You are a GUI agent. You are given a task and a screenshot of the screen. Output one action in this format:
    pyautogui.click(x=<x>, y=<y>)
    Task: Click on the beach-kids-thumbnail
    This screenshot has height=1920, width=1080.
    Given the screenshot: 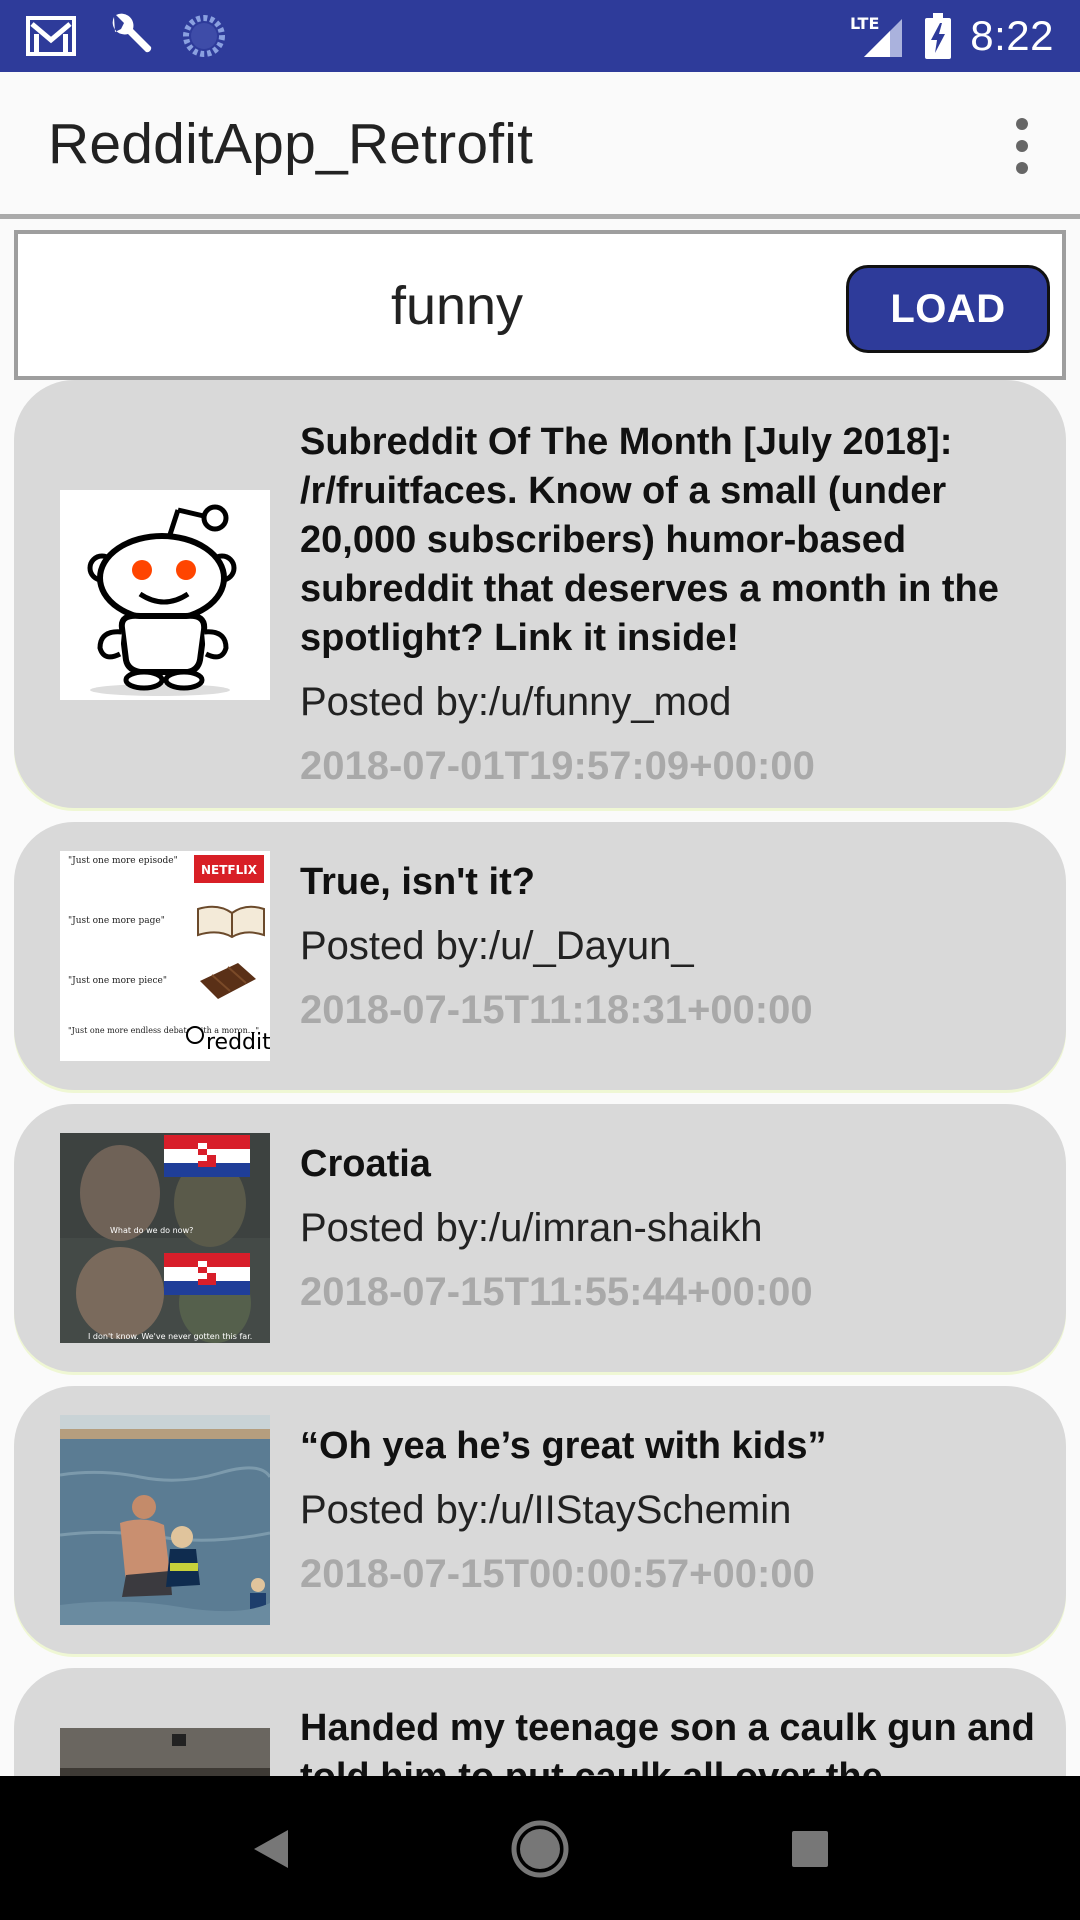 What is the action you would take?
    pyautogui.click(x=165, y=1520)
    